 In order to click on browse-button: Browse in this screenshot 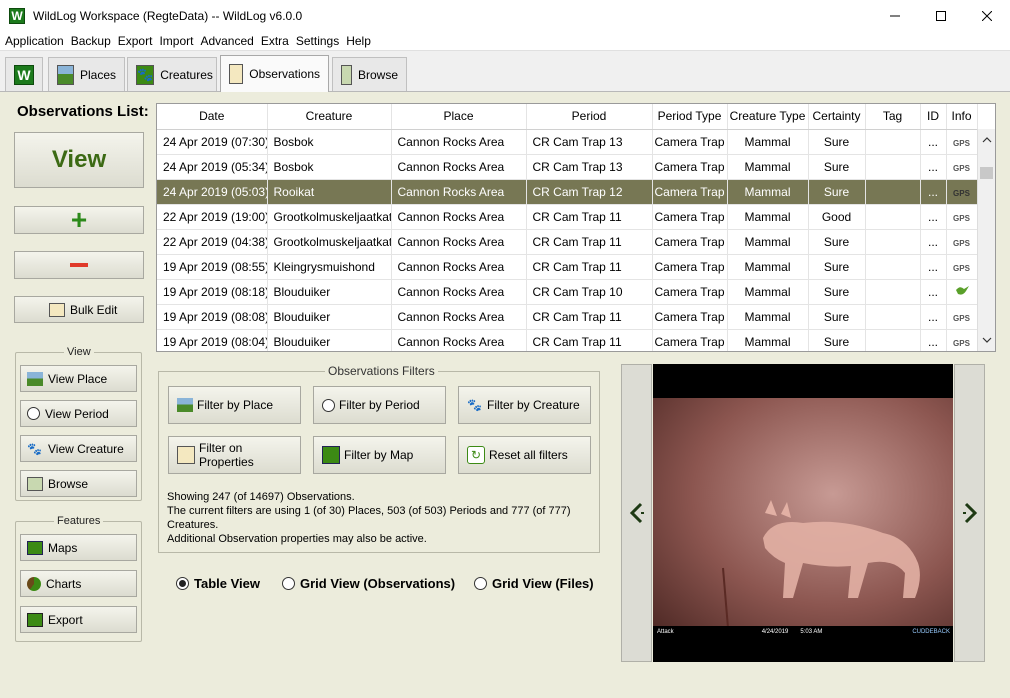, I will do `click(78, 483)`.